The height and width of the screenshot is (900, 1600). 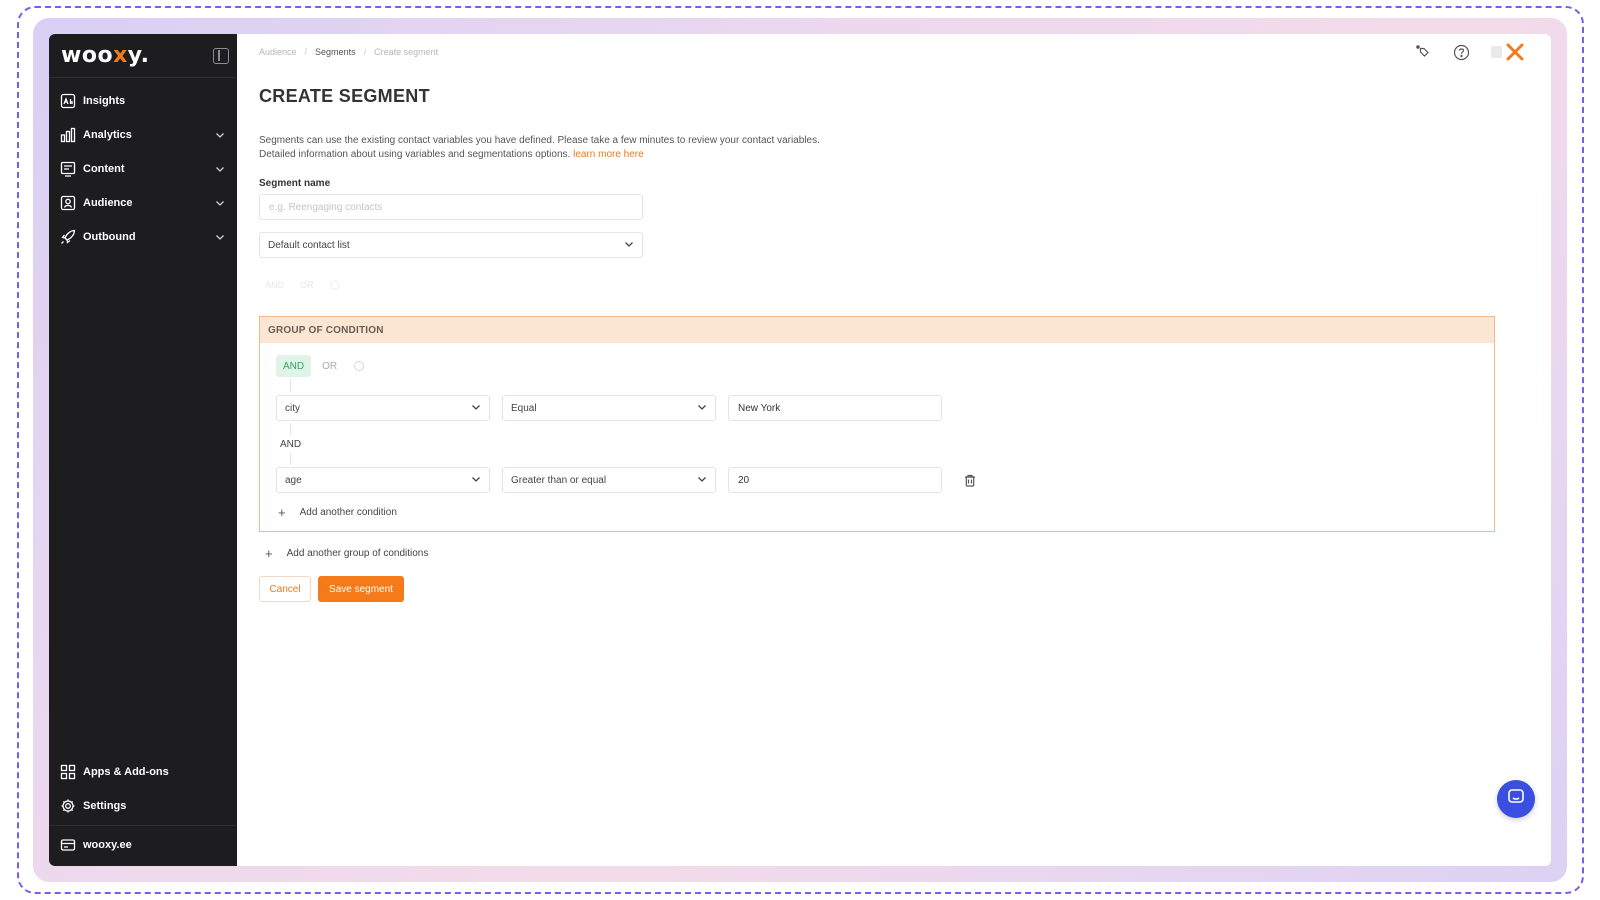 I want to click on sidebar-item-apps: Apps & Add-ons, so click(x=143, y=772).